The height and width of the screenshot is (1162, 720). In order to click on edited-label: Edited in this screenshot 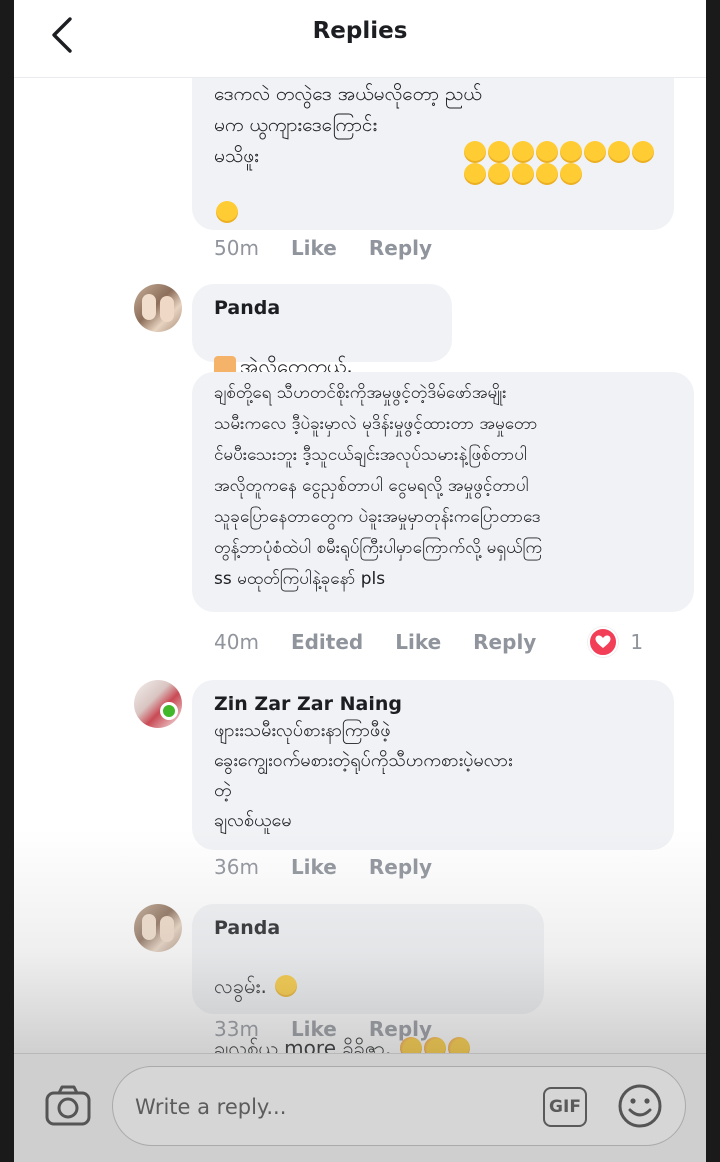, I will do `click(327, 642)`.